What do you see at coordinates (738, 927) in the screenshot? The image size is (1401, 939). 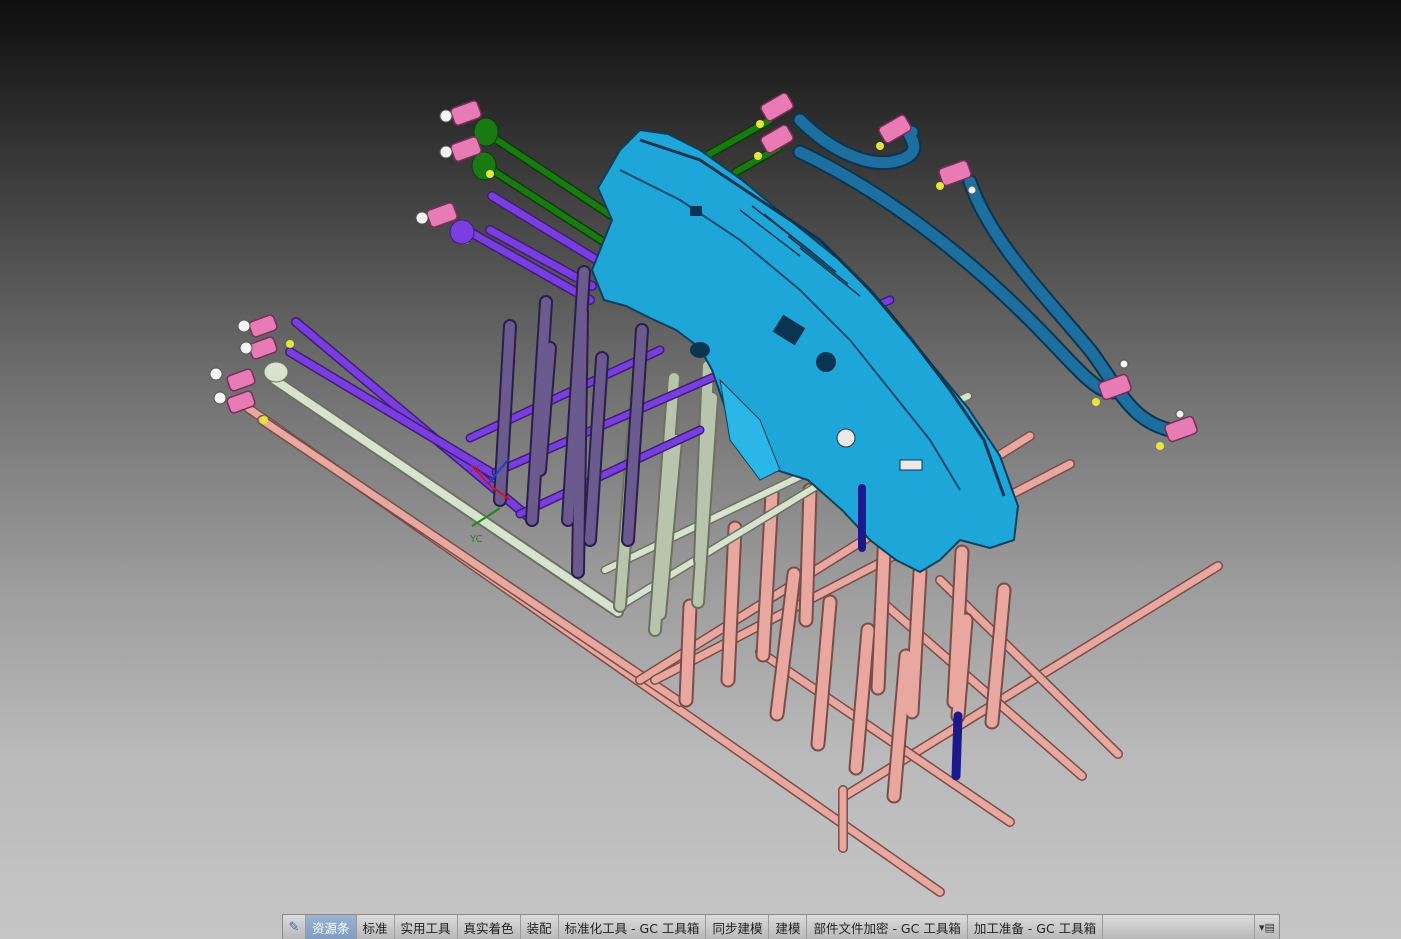 I see `tab-synchronous-modeling: 同步建模` at bounding box center [738, 927].